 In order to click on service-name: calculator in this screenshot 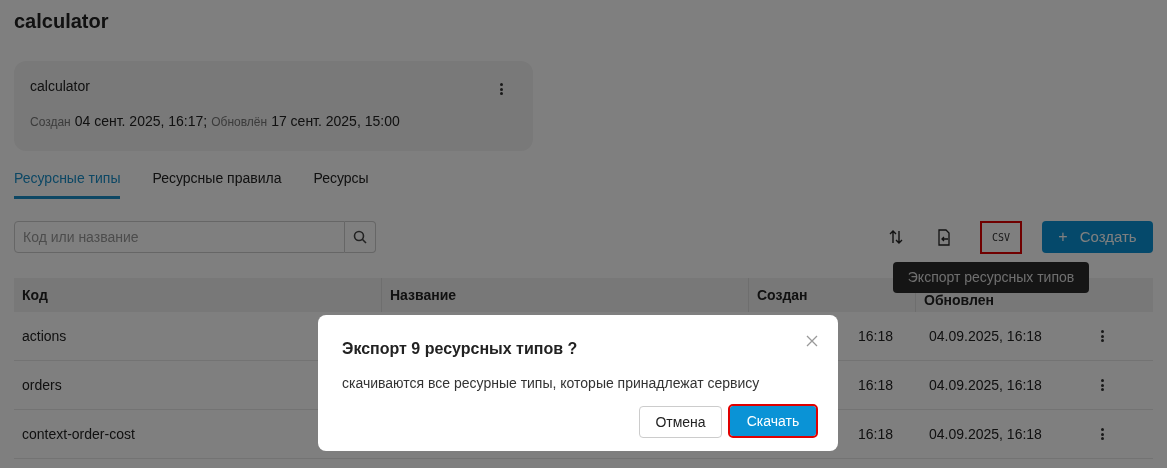, I will do `click(60, 86)`.